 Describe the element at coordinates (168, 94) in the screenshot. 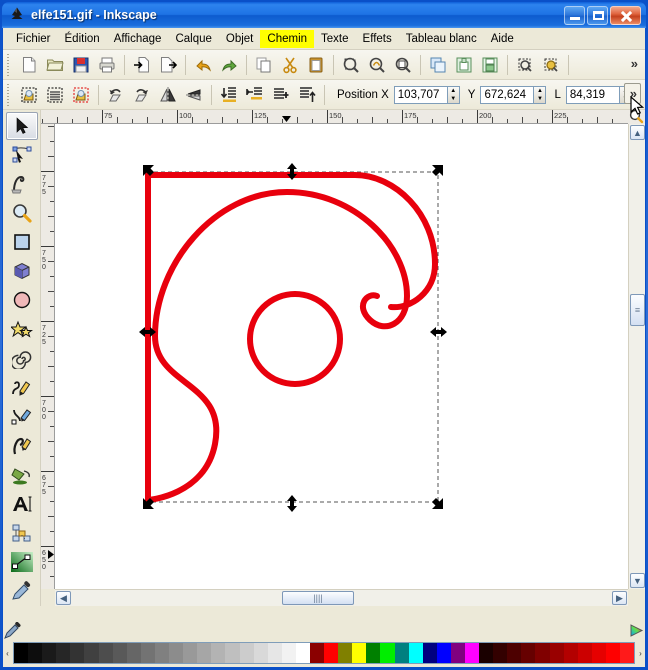

I see `flip-horizontal-button` at that location.